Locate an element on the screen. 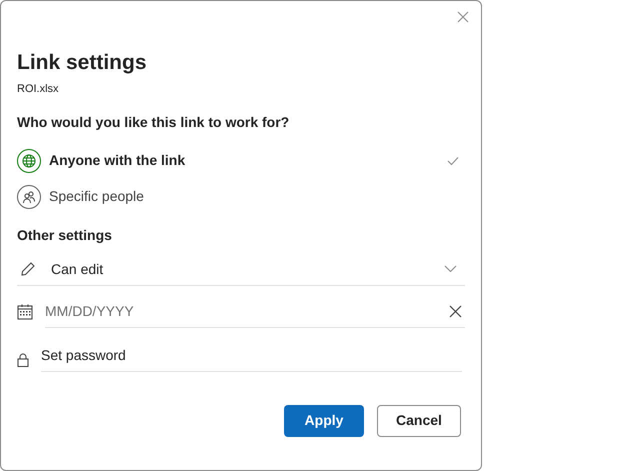 Image resolution: width=620 pixels, height=471 pixels. permission-dropdown: Can edit is located at coordinates (241, 270).